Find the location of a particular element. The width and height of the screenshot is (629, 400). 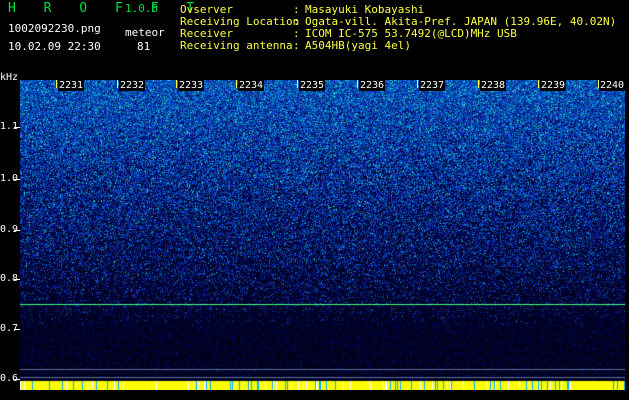

time-tick-label: 2237 is located at coordinates (432, 85).